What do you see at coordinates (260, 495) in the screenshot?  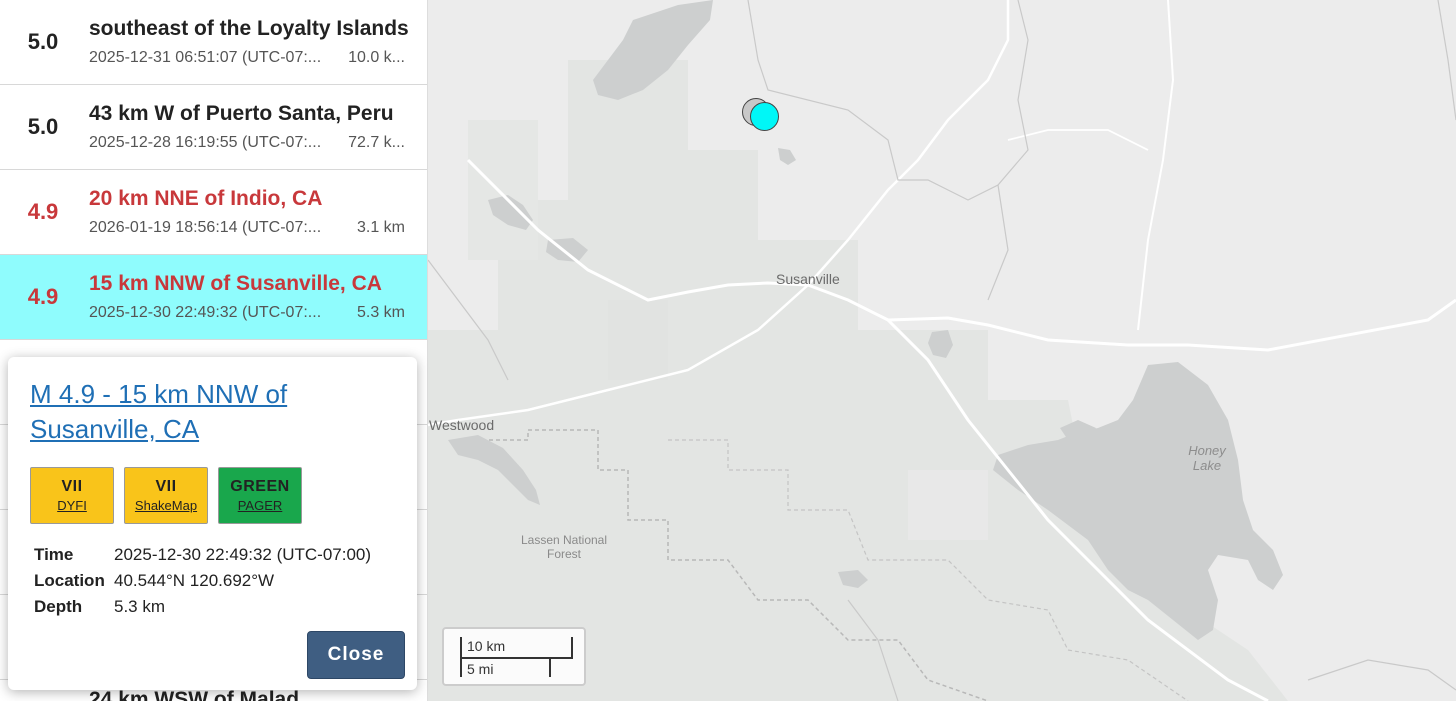 I see `pager-badge: GREEN PAGER` at bounding box center [260, 495].